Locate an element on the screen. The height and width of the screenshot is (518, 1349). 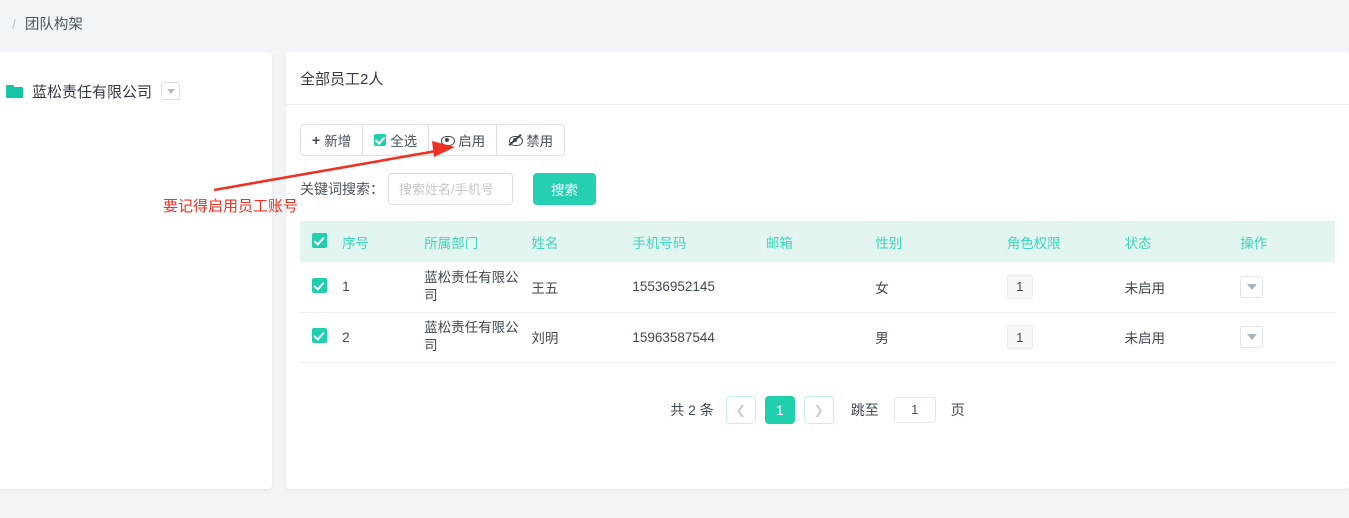
folder-icon is located at coordinates (14, 91).